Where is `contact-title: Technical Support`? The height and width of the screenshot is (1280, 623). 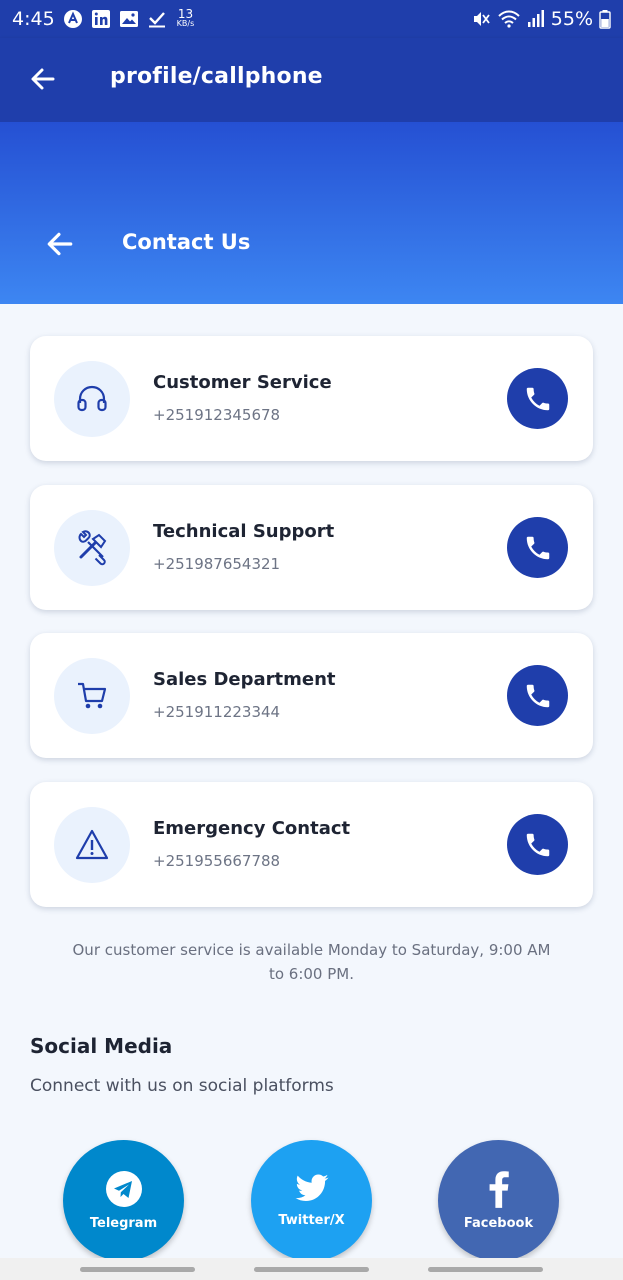
contact-title: Technical Support is located at coordinates (244, 531).